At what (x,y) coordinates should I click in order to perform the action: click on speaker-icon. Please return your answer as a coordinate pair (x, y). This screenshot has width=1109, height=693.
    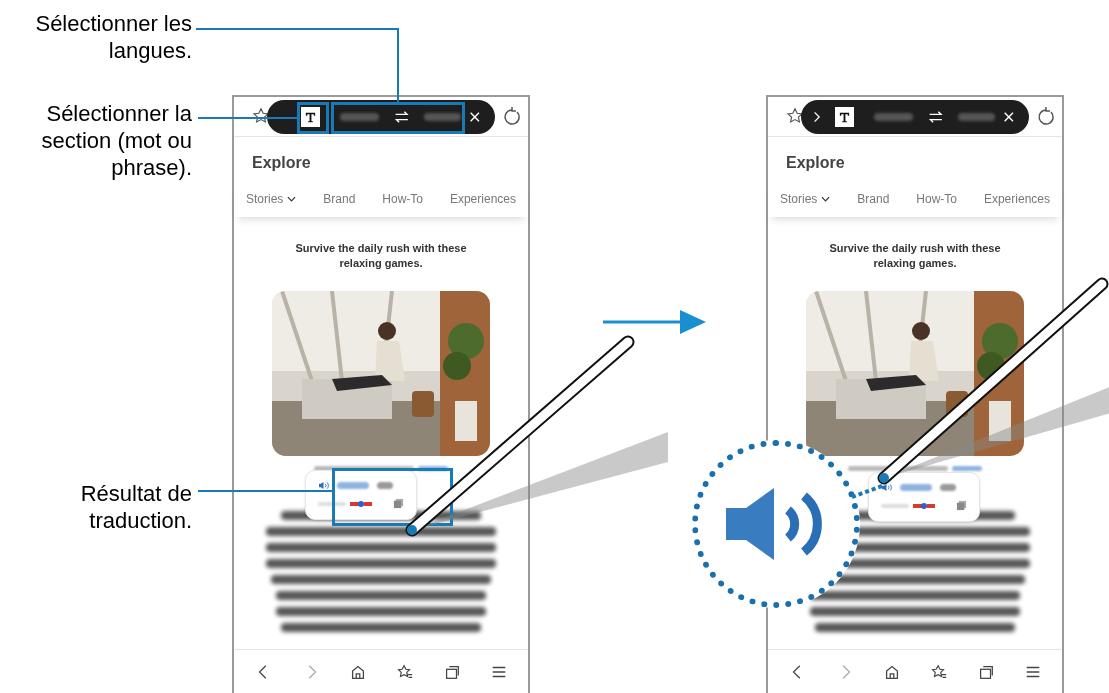
    Looking at the image, I should click on (886, 487).